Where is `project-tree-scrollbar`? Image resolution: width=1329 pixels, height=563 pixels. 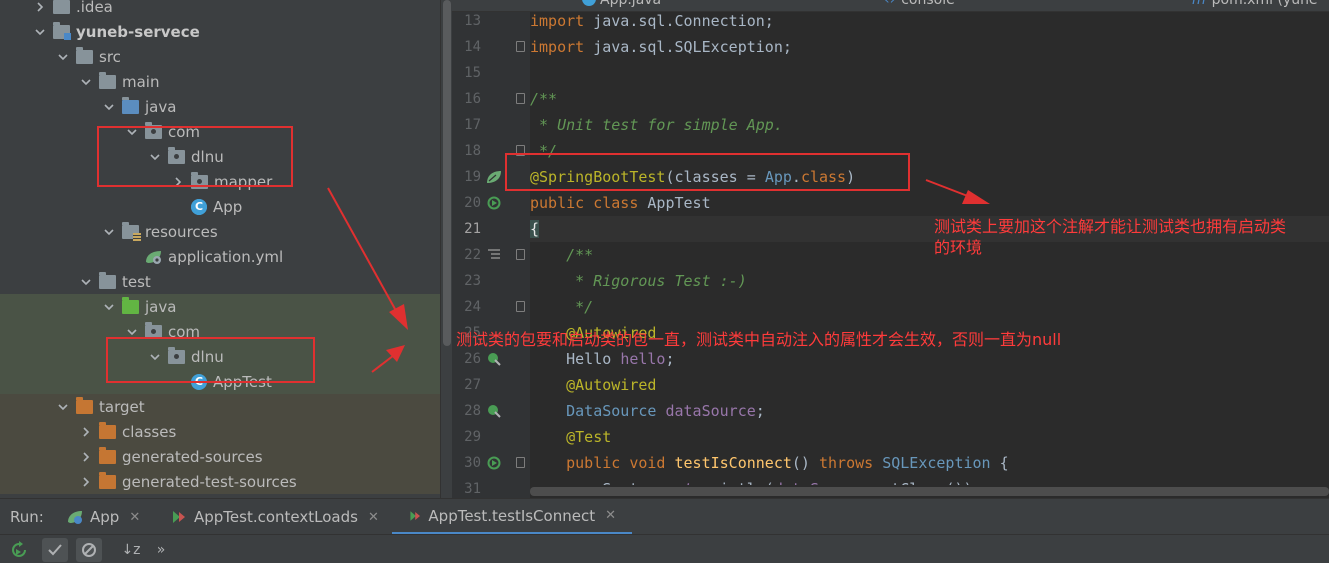
project-tree-scrollbar is located at coordinates (446, 249).